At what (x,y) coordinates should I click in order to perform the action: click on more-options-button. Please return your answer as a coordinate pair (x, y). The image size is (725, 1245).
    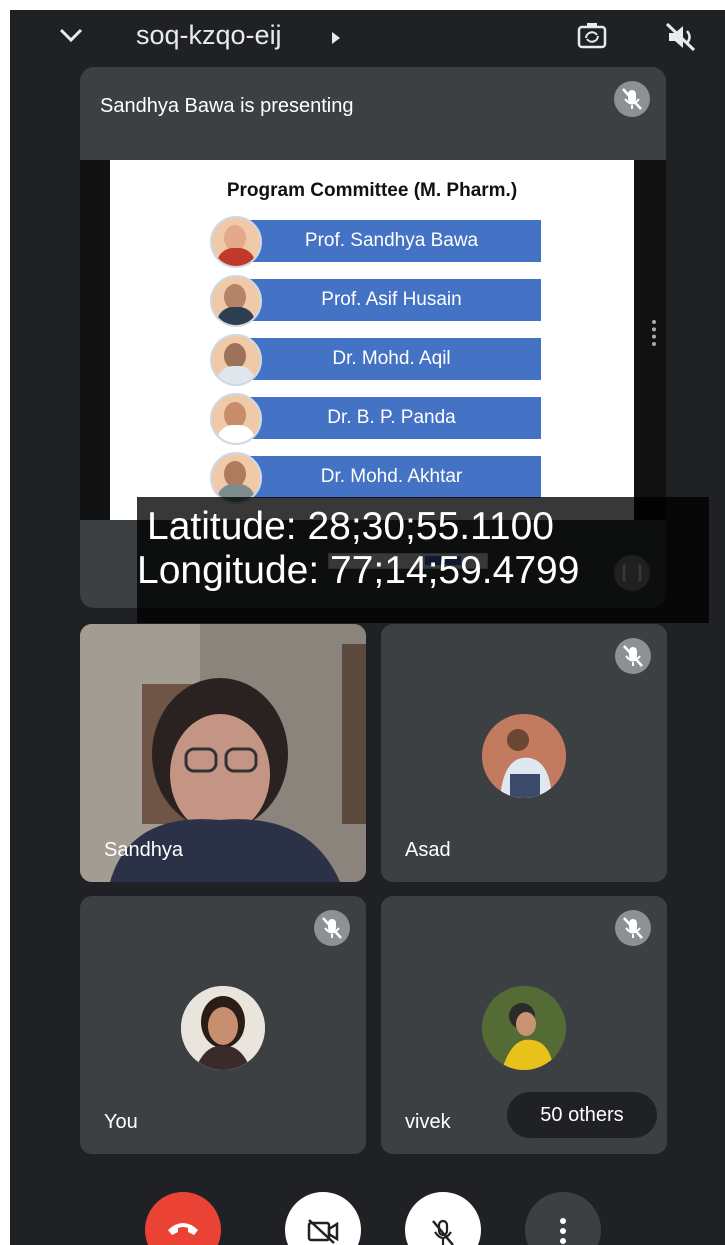
    Looking at the image, I should click on (563, 1218).